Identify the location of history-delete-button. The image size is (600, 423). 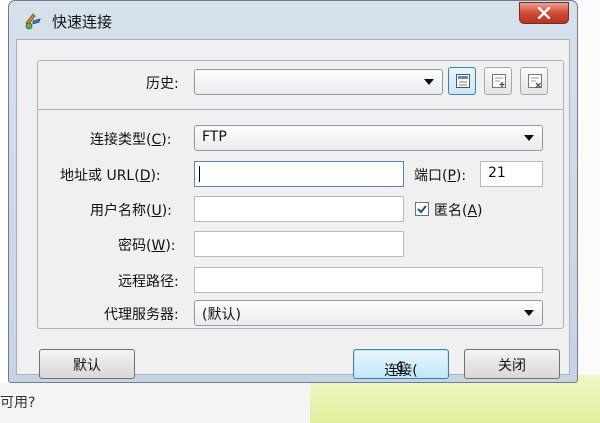
(534, 81).